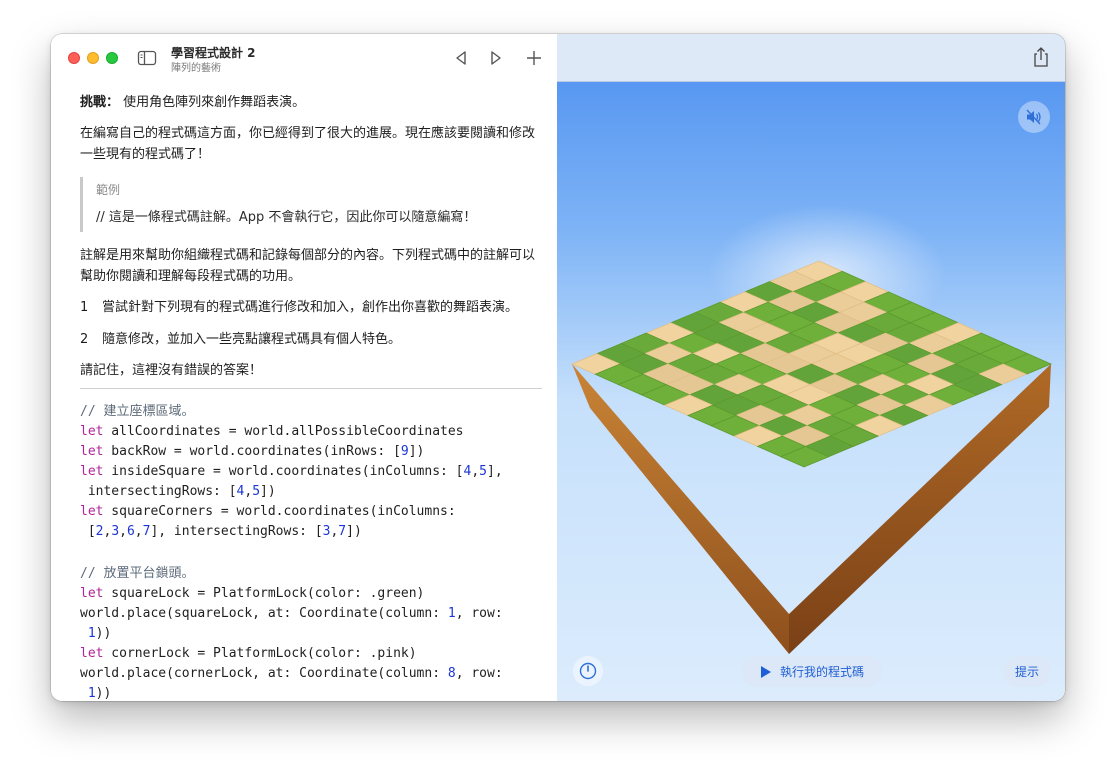 The width and height of the screenshot is (1116, 768). What do you see at coordinates (158, 491) in the screenshot?
I see `code-text: intersectingRows: [` at bounding box center [158, 491].